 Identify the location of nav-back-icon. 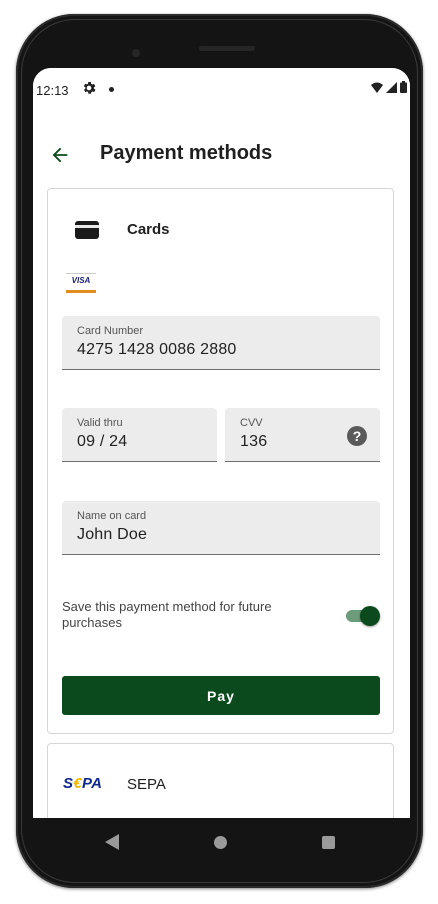
(112, 842).